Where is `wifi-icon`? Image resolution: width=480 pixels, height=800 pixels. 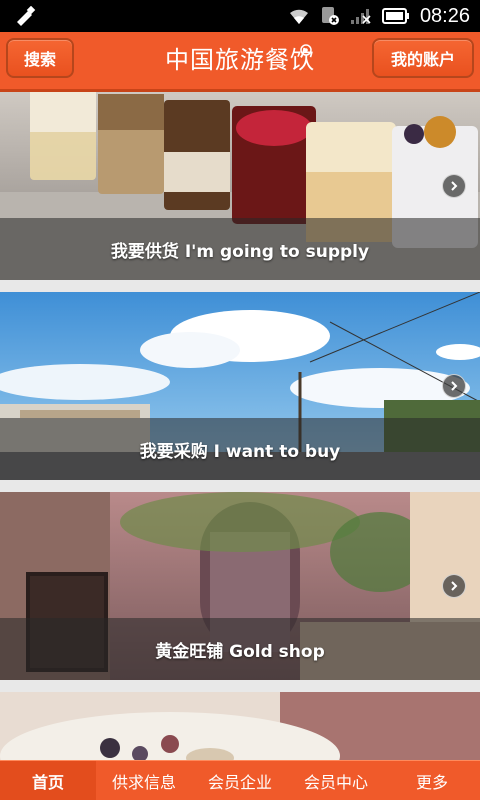
wifi-icon is located at coordinates (298, 16).